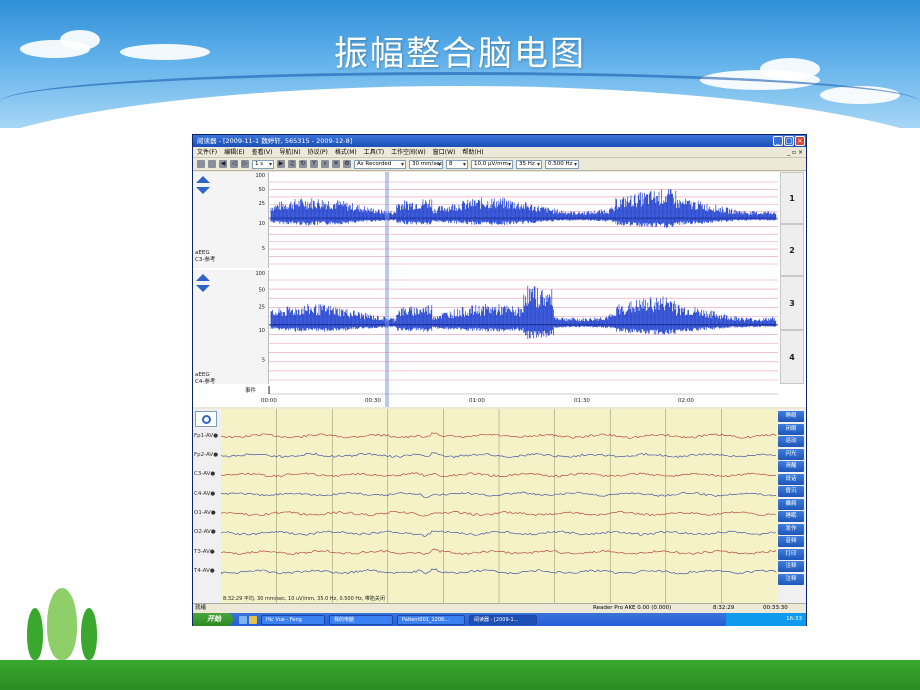  I want to click on high-filter-select: 35 Hz, so click(529, 164).